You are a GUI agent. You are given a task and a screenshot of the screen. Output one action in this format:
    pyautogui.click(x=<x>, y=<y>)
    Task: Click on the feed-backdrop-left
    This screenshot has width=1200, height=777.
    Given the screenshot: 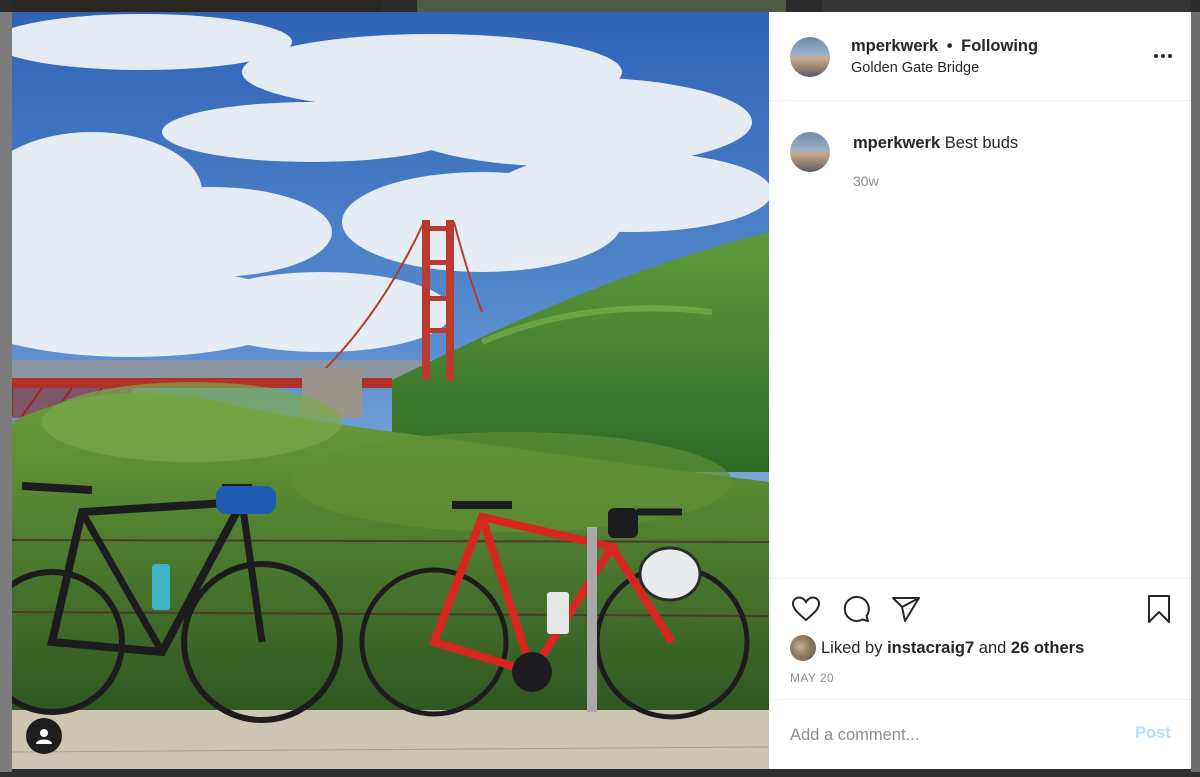 What is the action you would take?
    pyautogui.click(x=6, y=392)
    